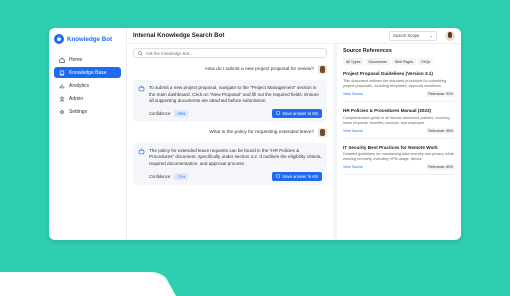  I want to click on sidebar-item-label: Admin, so click(76, 98).